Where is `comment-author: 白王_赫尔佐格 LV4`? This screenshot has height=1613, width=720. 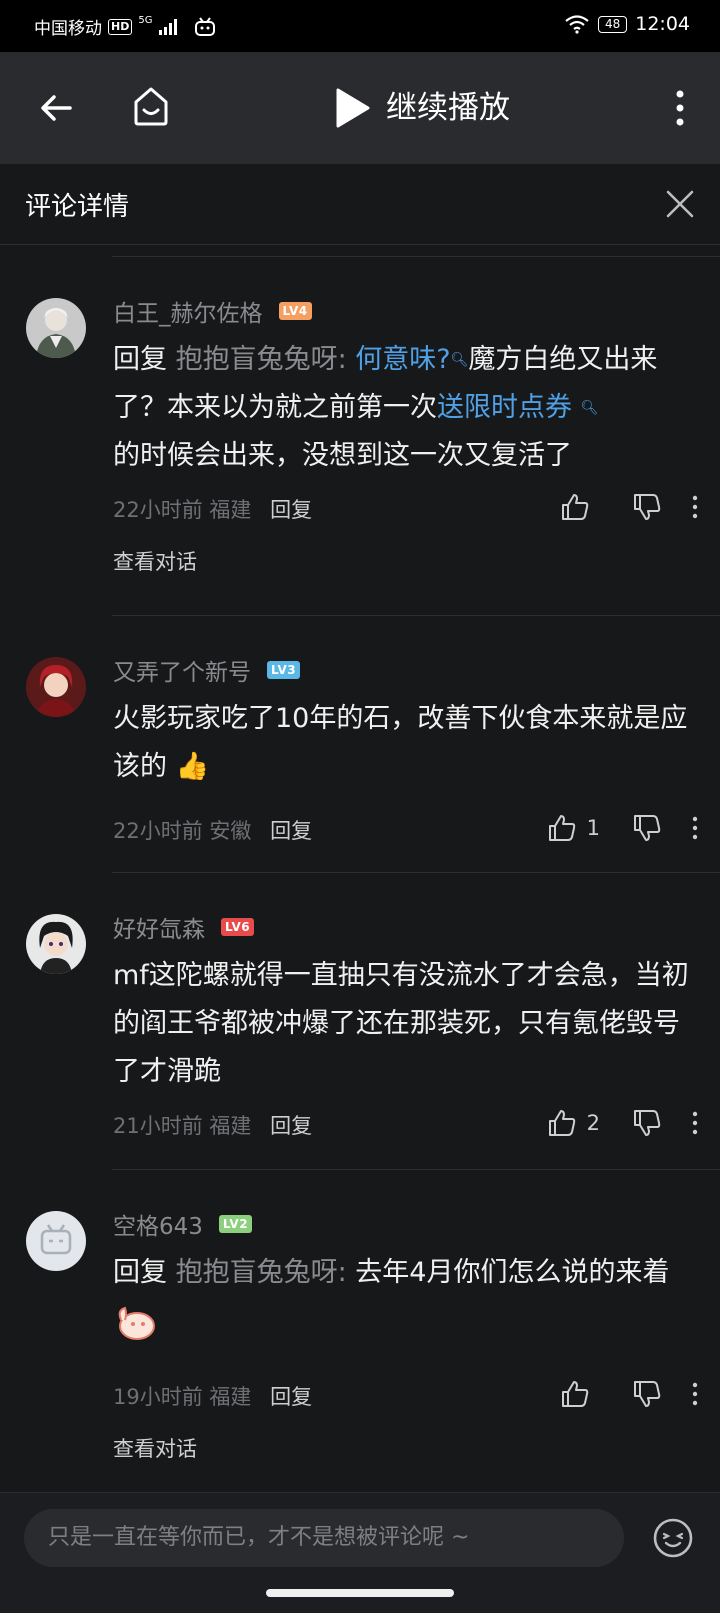
comment-author: 白王_赫尔佐格 LV4 is located at coordinates (212, 311).